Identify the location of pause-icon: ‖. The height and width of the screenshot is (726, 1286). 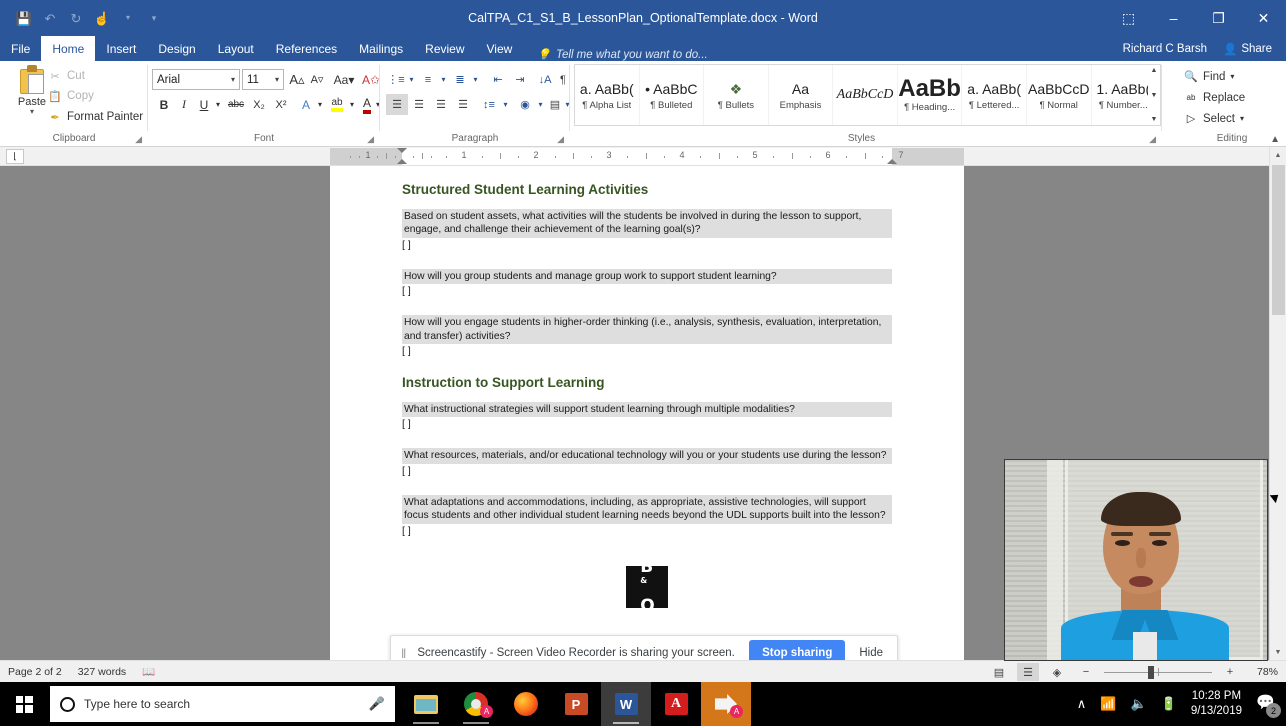
(404, 653).